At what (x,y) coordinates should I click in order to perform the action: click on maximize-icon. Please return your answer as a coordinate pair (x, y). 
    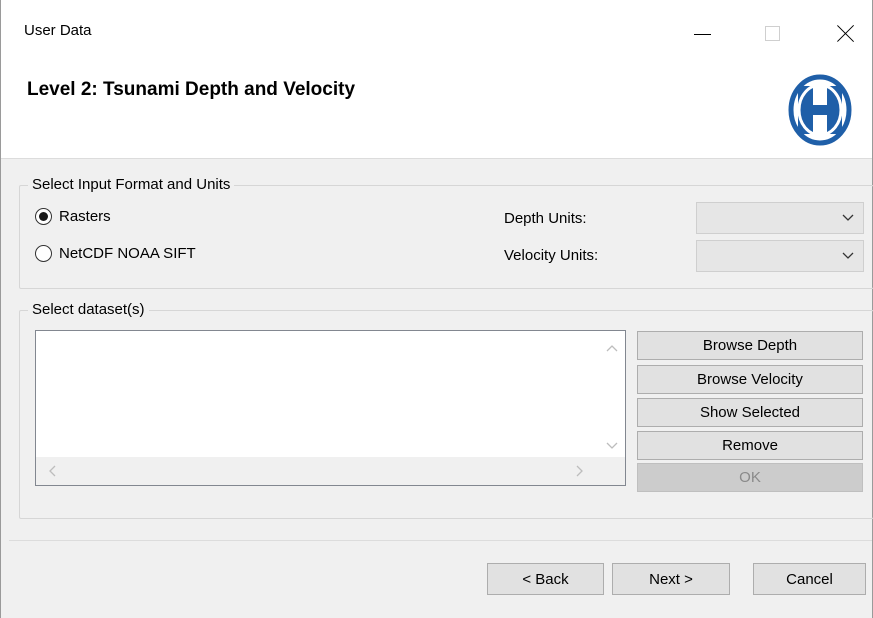
    Looking at the image, I should click on (772, 33).